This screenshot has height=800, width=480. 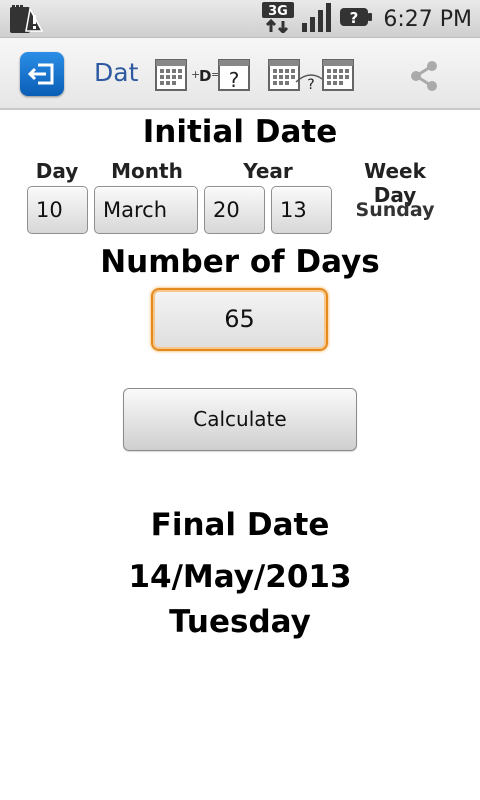 What do you see at coordinates (424, 78) in the screenshot?
I see `share-icon` at bounding box center [424, 78].